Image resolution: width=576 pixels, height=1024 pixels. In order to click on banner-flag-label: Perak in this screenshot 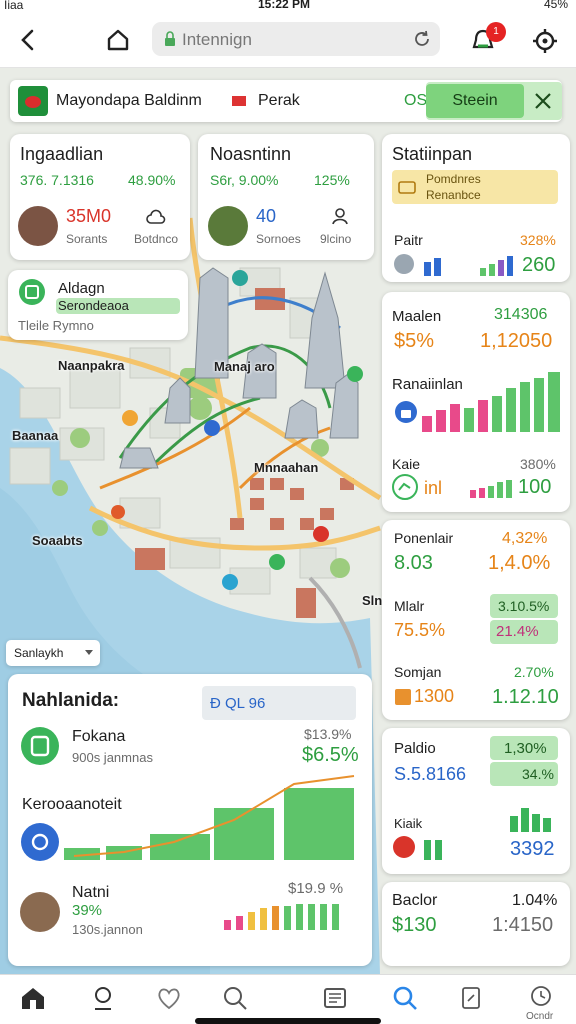, I will do `click(279, 100)`.